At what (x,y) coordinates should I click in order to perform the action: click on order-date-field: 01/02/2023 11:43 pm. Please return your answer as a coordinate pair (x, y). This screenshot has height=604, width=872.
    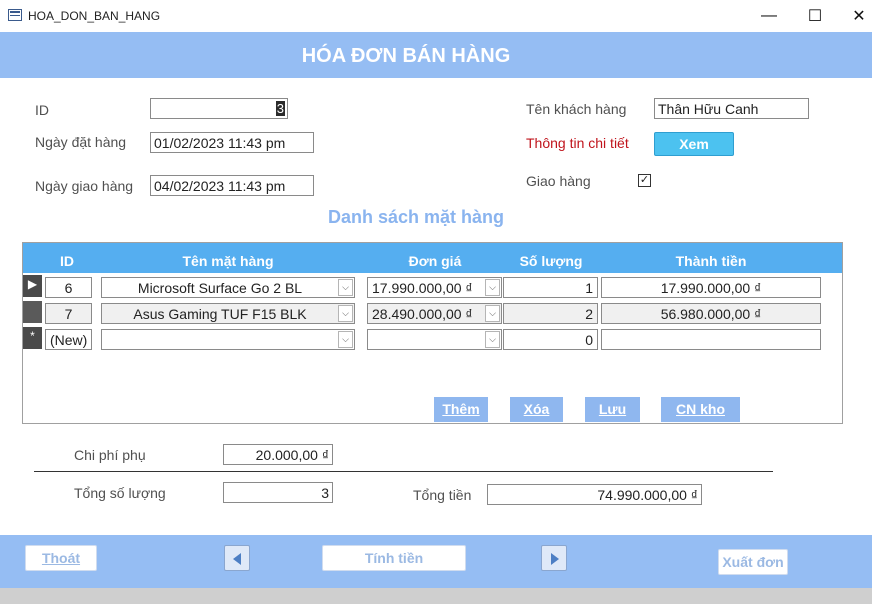
    Looking at the image, I should click on (232, 142).